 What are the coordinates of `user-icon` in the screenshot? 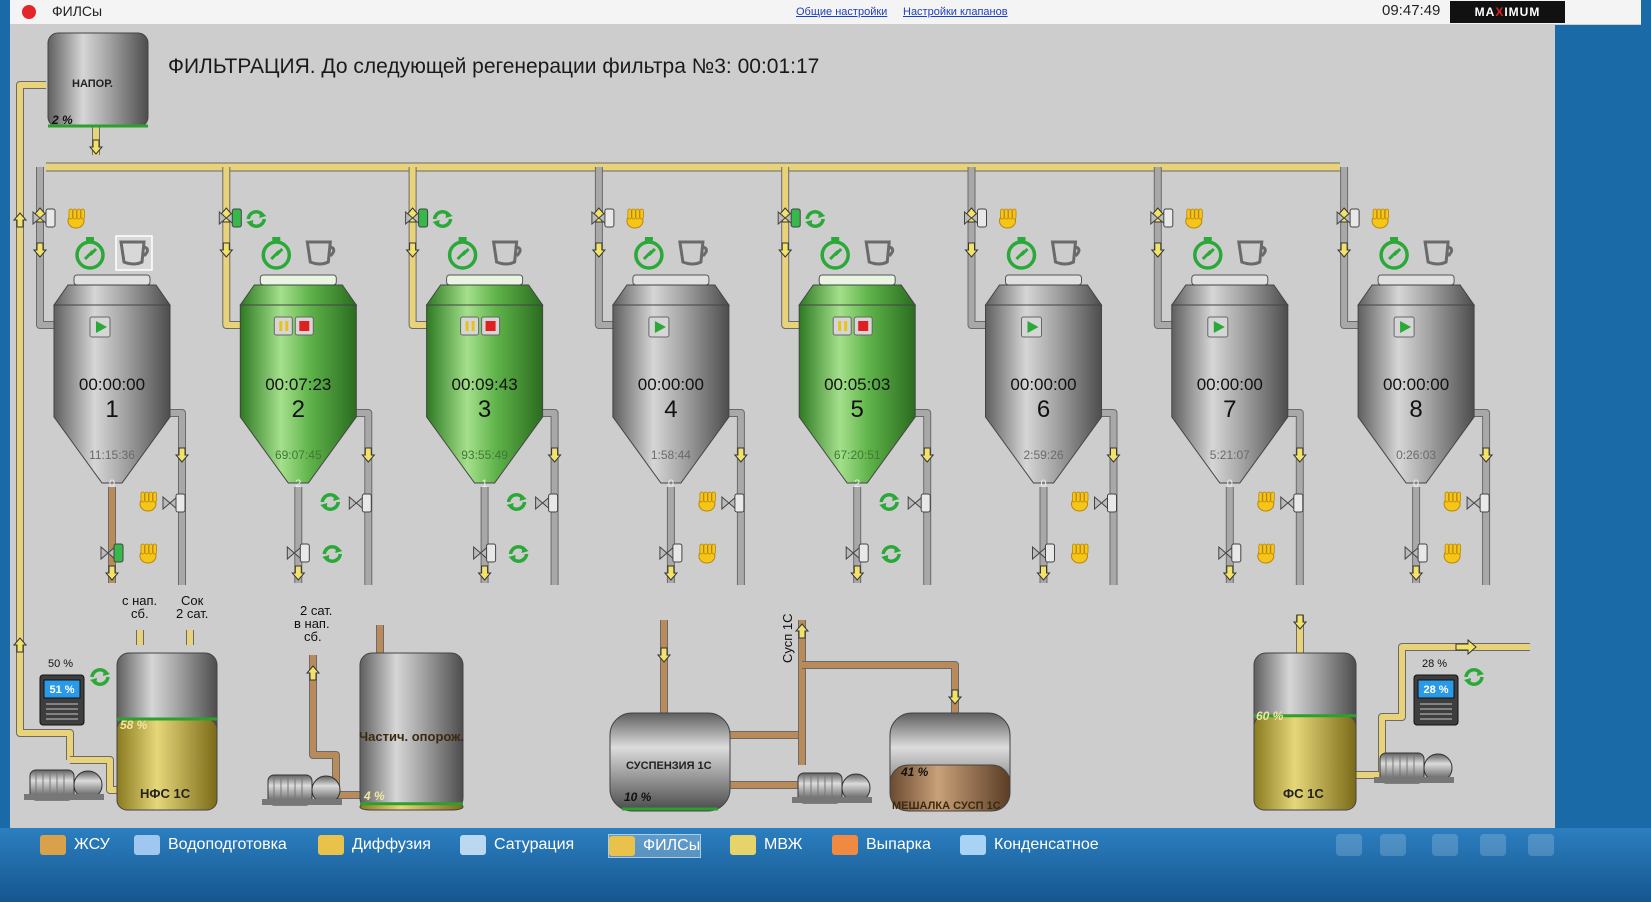 It's located at (1493, 845).